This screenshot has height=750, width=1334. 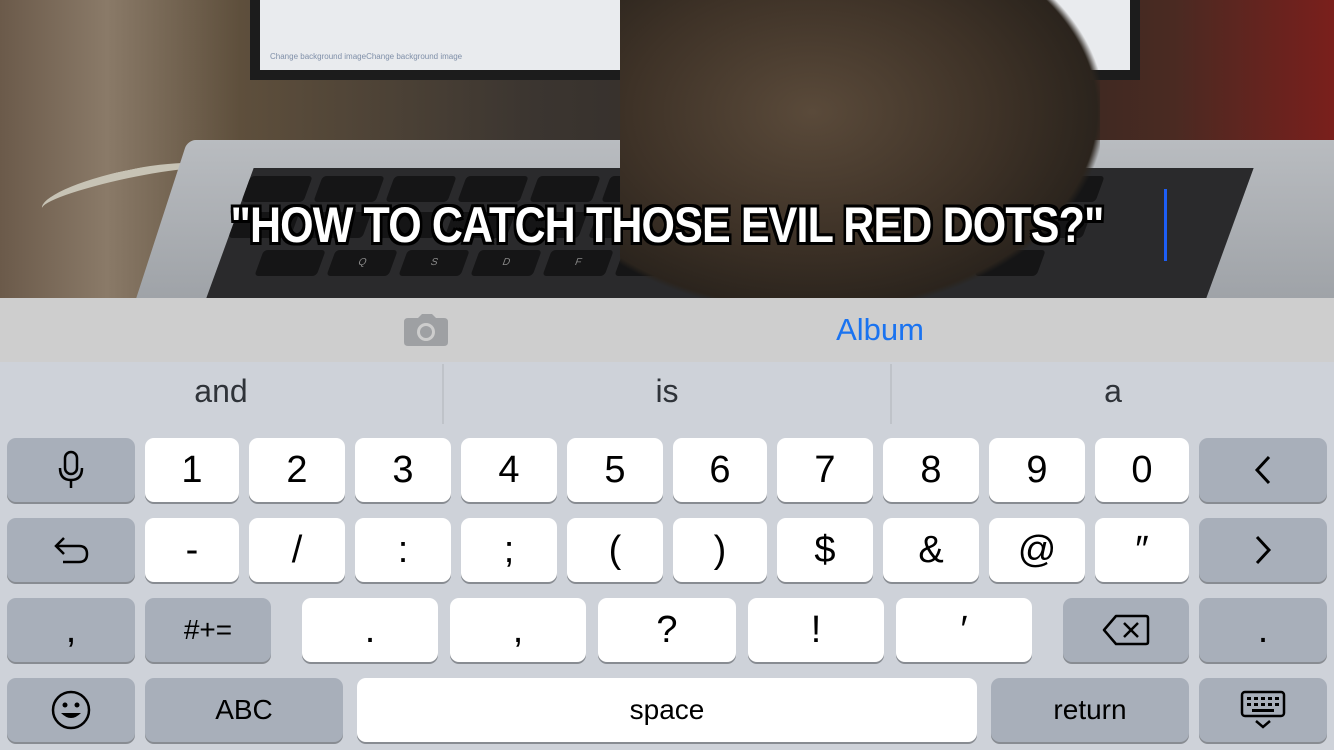 What do you see at coordinates (221, 394) in the screenshot?
I see `suggestion-1: and` at bounding box center [221, 394].